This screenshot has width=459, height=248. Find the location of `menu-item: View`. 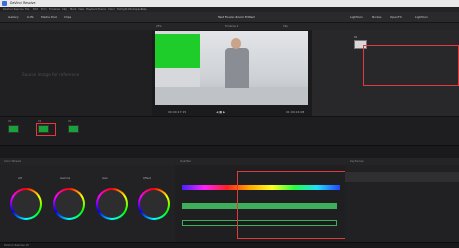

menu-item: View is located at coordinates (81, 9).